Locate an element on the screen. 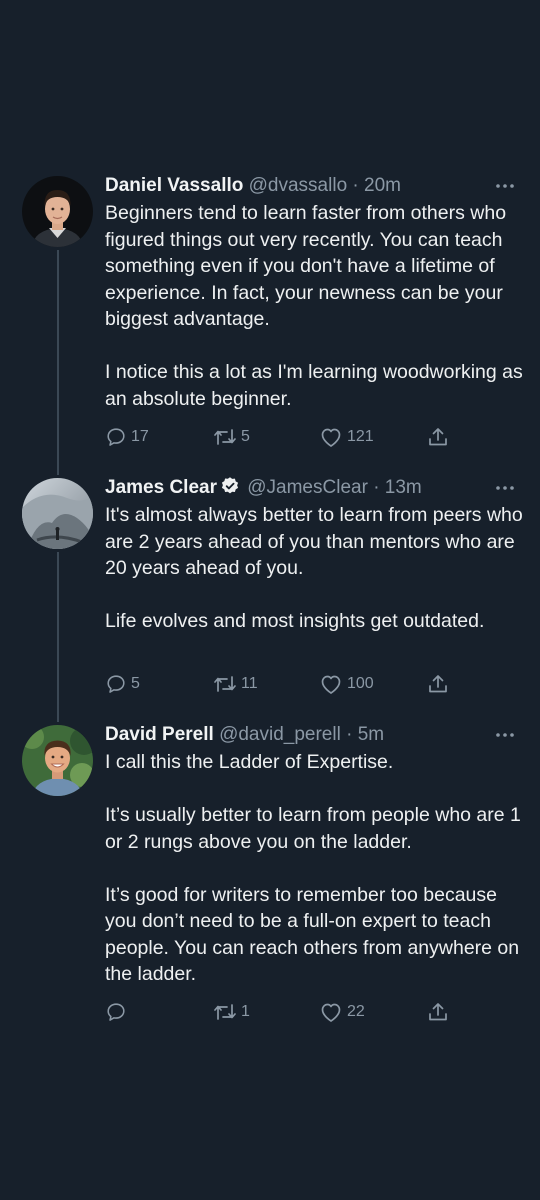  like-count: 121 is located at coordinates (360, 436).